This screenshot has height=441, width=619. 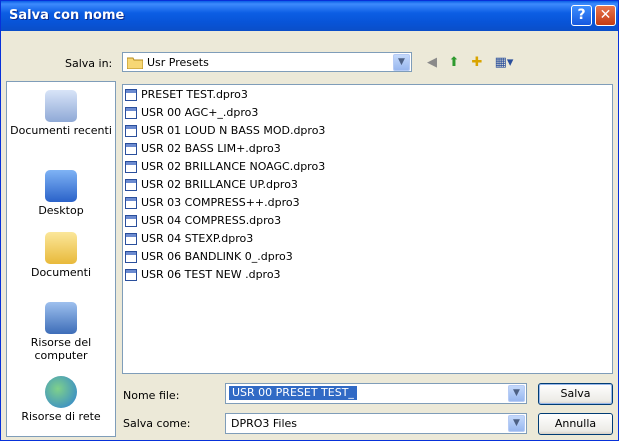 I want to click on list-item: USR 02 BASS LIM+.dpro3, so click(x=203, y=149).